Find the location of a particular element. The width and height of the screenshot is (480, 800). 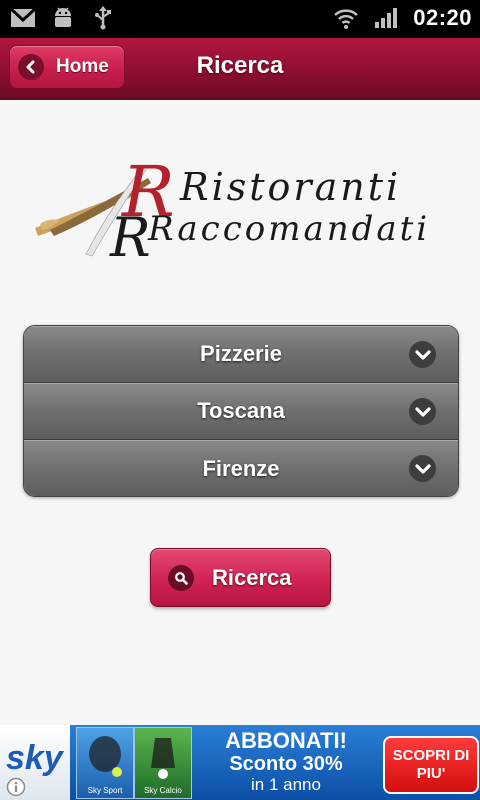

ad-headline: ABBONATI! is located at coordinates (286, 740).